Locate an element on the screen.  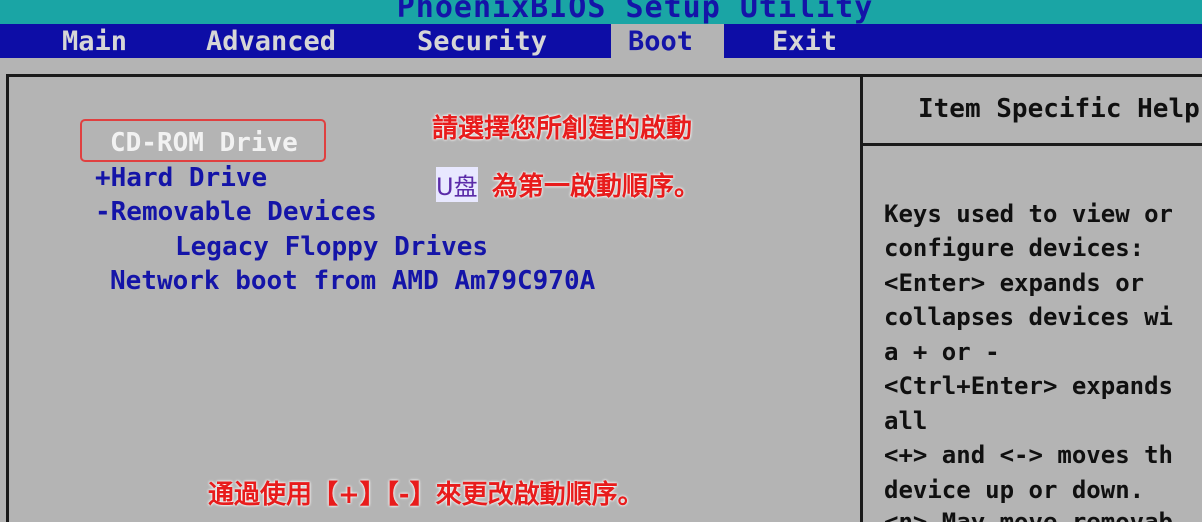
help-line: configure devices: is located at coordinates (1014, 248).